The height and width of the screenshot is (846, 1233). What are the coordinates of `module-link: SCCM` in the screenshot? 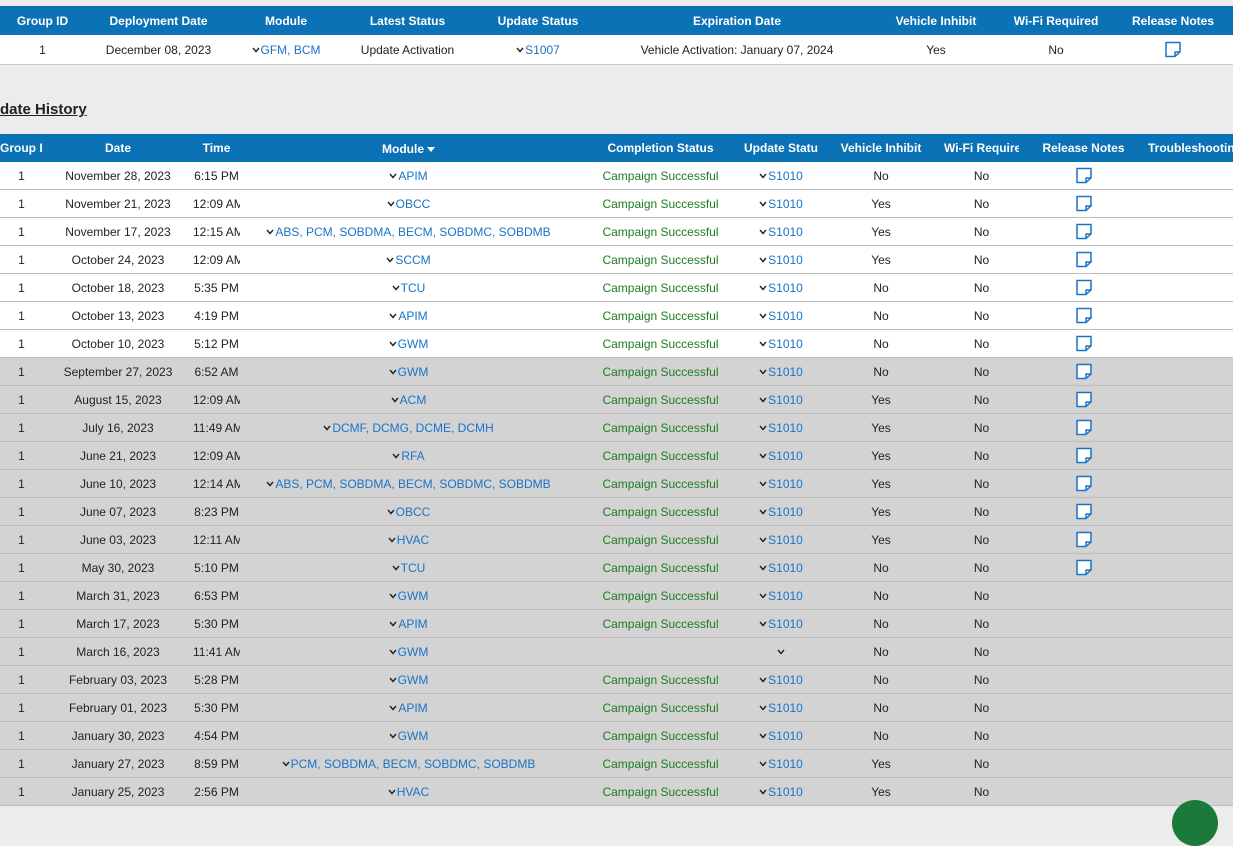 It's located at (412, 260).